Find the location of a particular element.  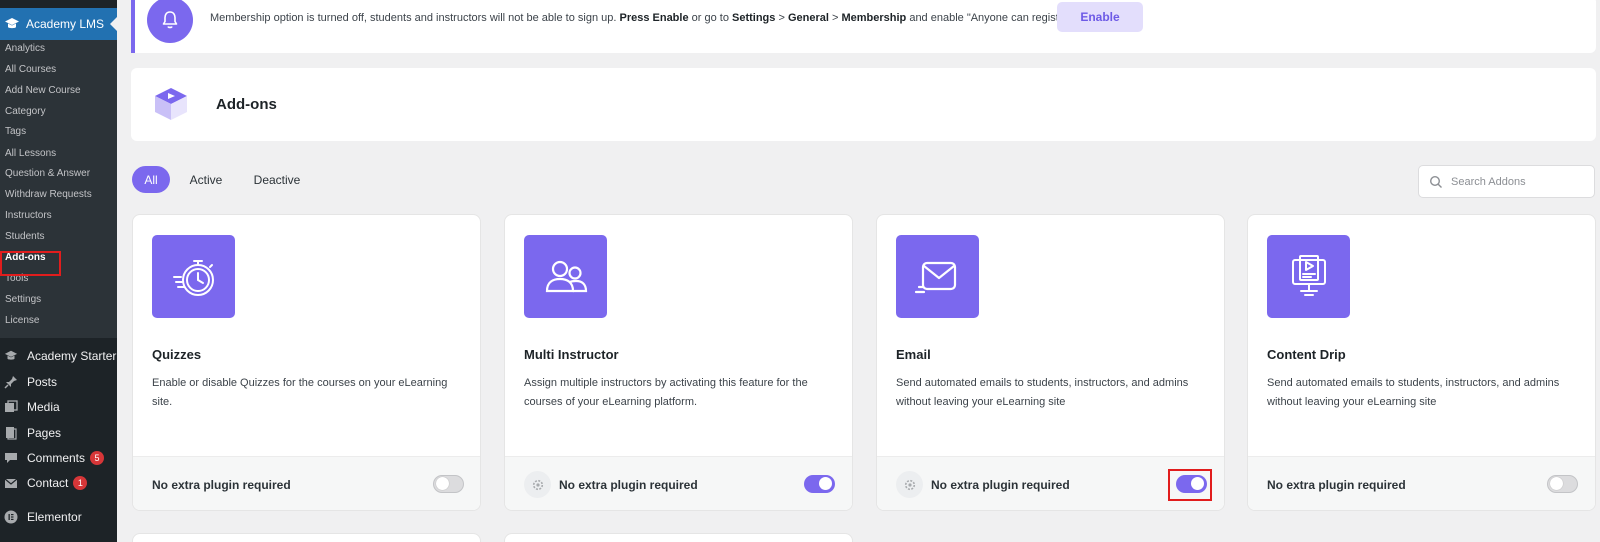

add-ons-highlight-box is located at coordinates (30, 263).